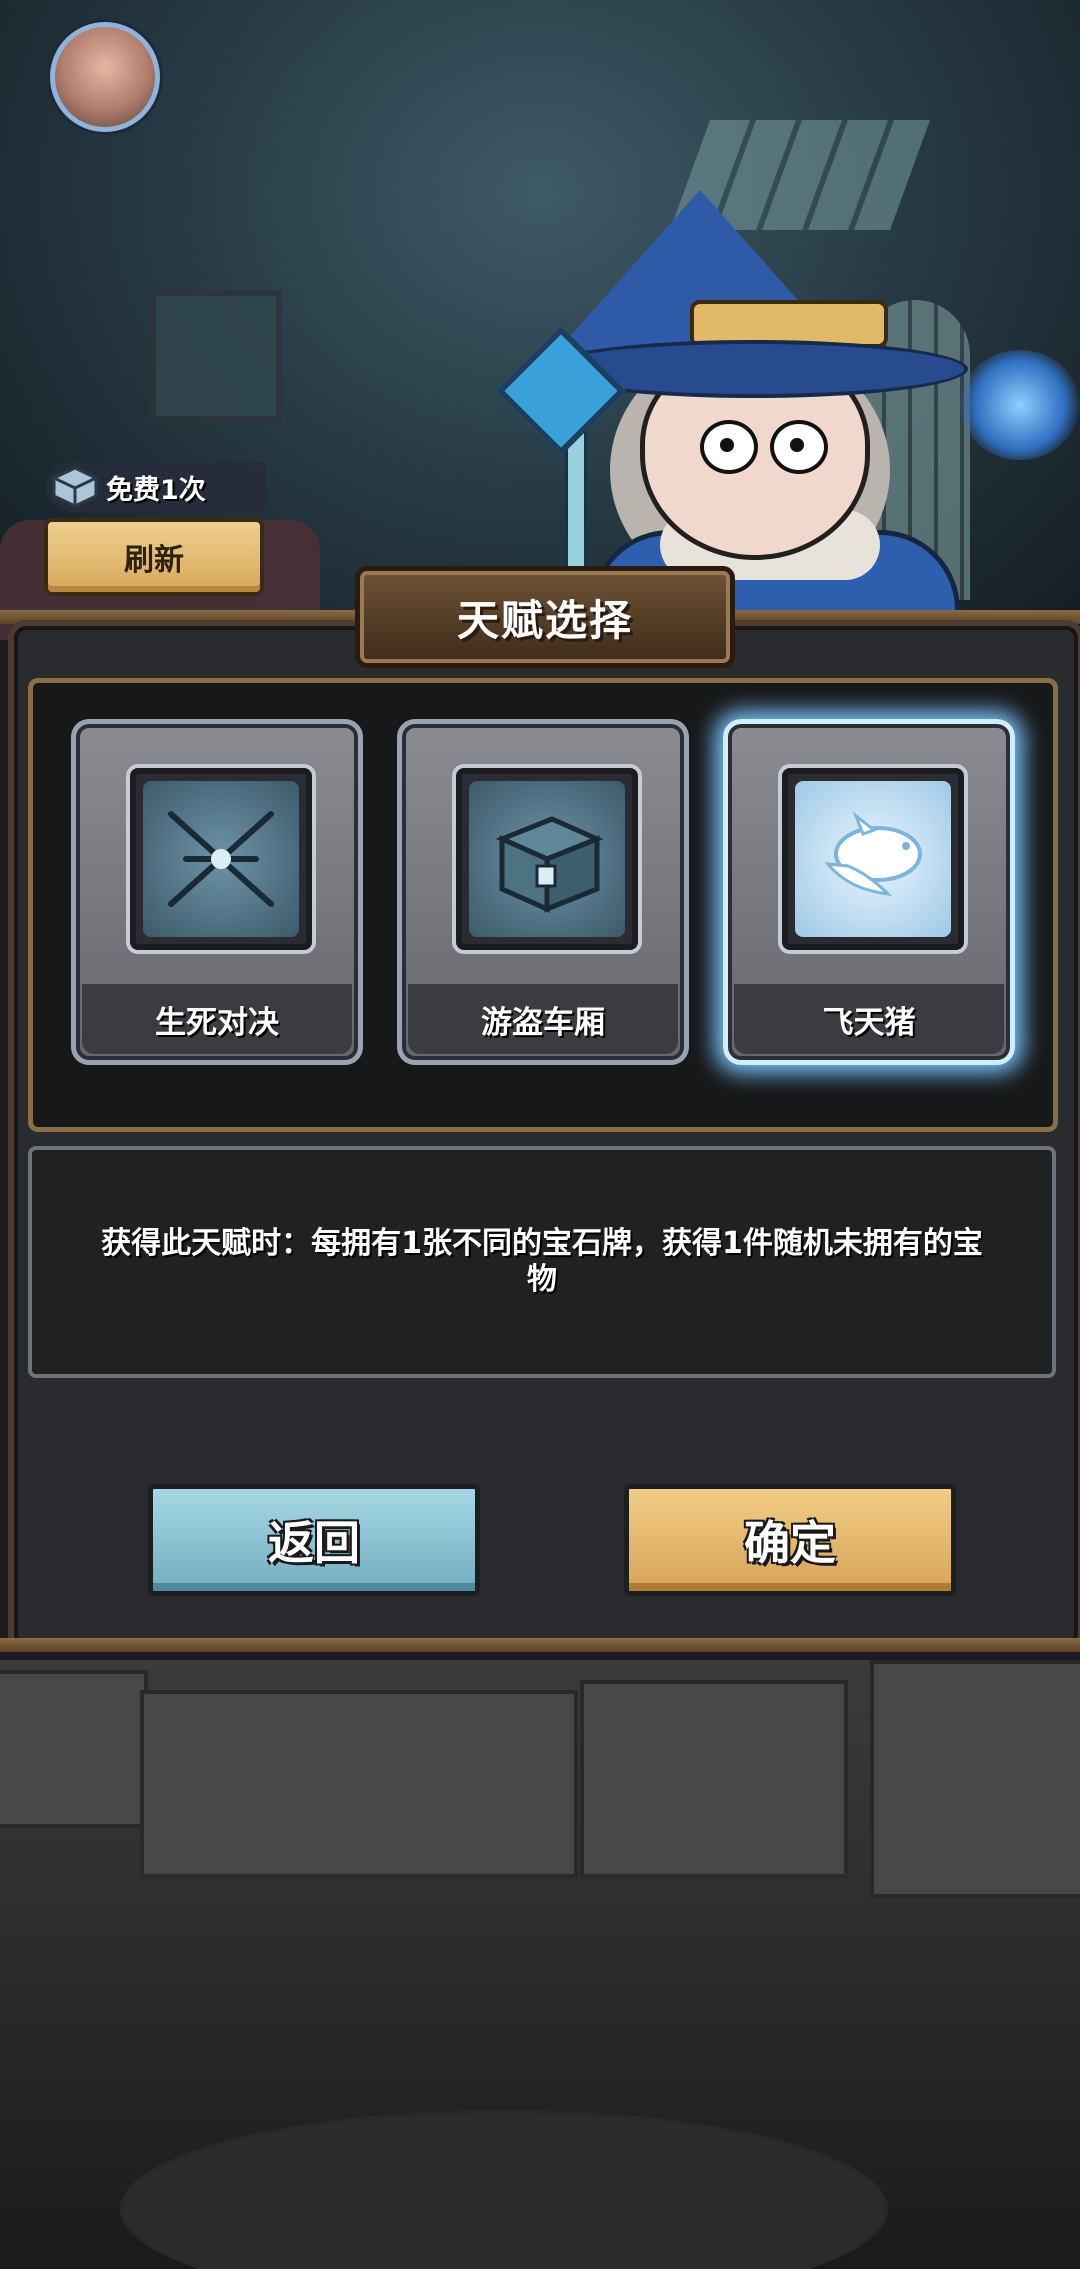 The height and width of the screenshot is (2269, 1080). Describe the element at coordinates (504, 2189) in the screenshot. I see `background-floor-hole` at that location.